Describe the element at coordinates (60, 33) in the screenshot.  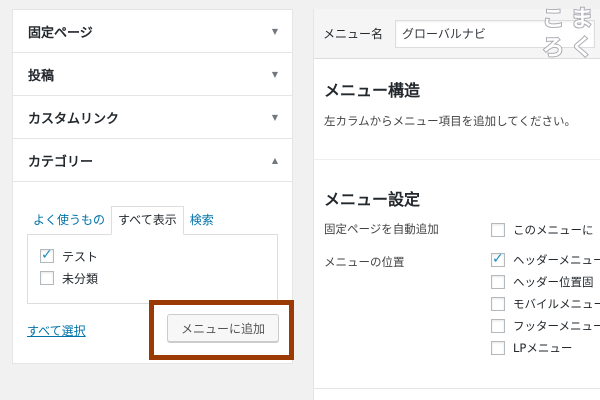
I see `accordion-pages-label: 固定ページ` at that location.